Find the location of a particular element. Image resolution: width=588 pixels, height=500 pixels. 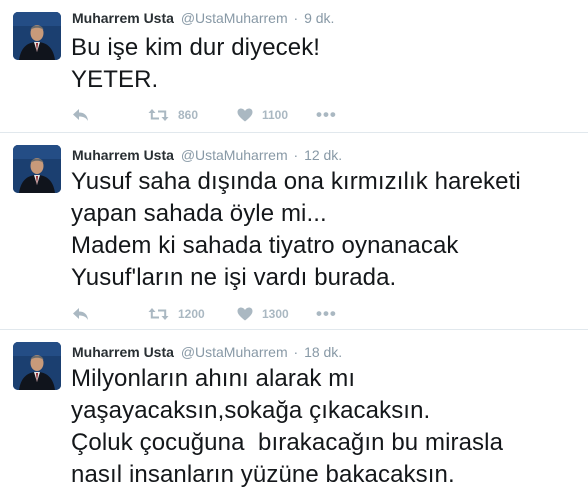

tweet-actions: 1200 1300 ••• is located at coordinates (204, 314).